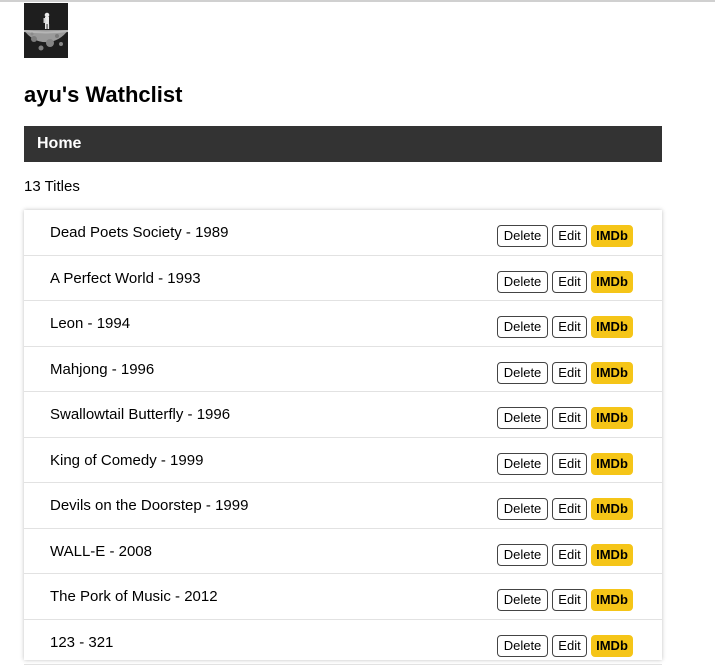 The image size is (715, 665). I want to click on item-title: Dead Poets Society - 1989, so click(139, 233).